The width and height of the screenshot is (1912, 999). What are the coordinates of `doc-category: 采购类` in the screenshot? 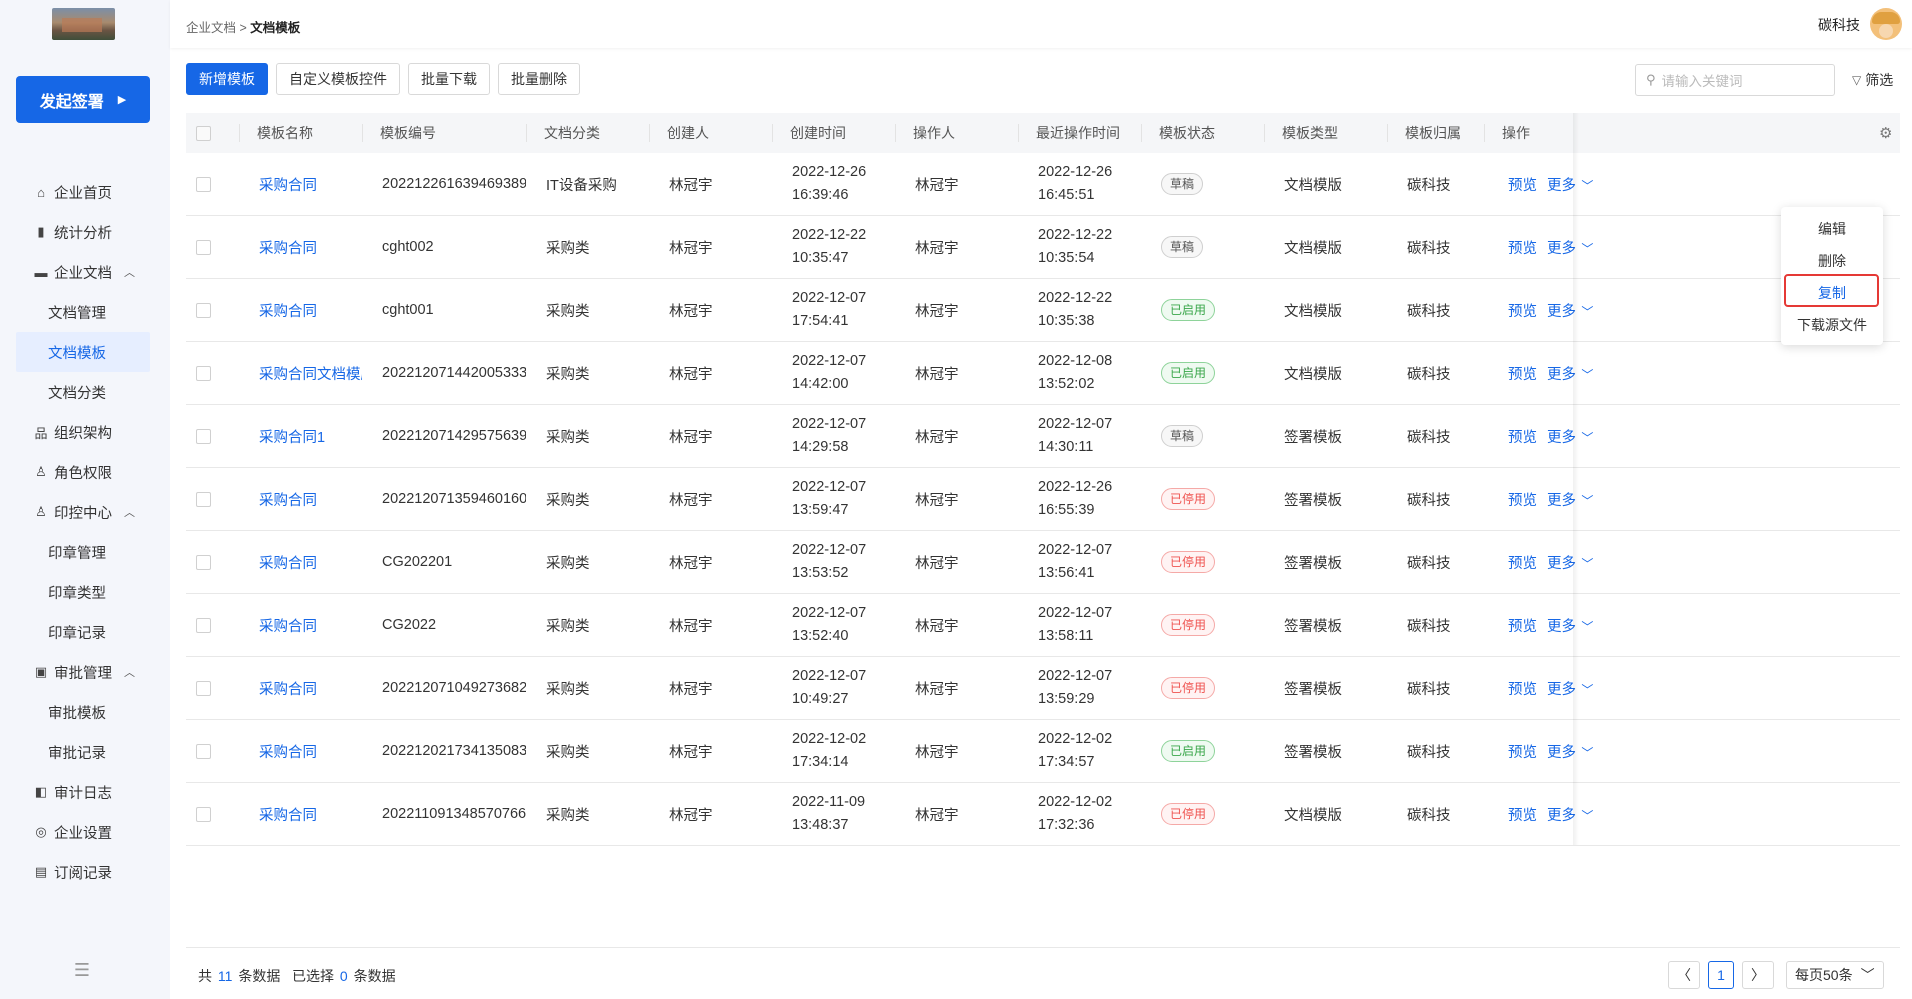 It's located at (568, 815).